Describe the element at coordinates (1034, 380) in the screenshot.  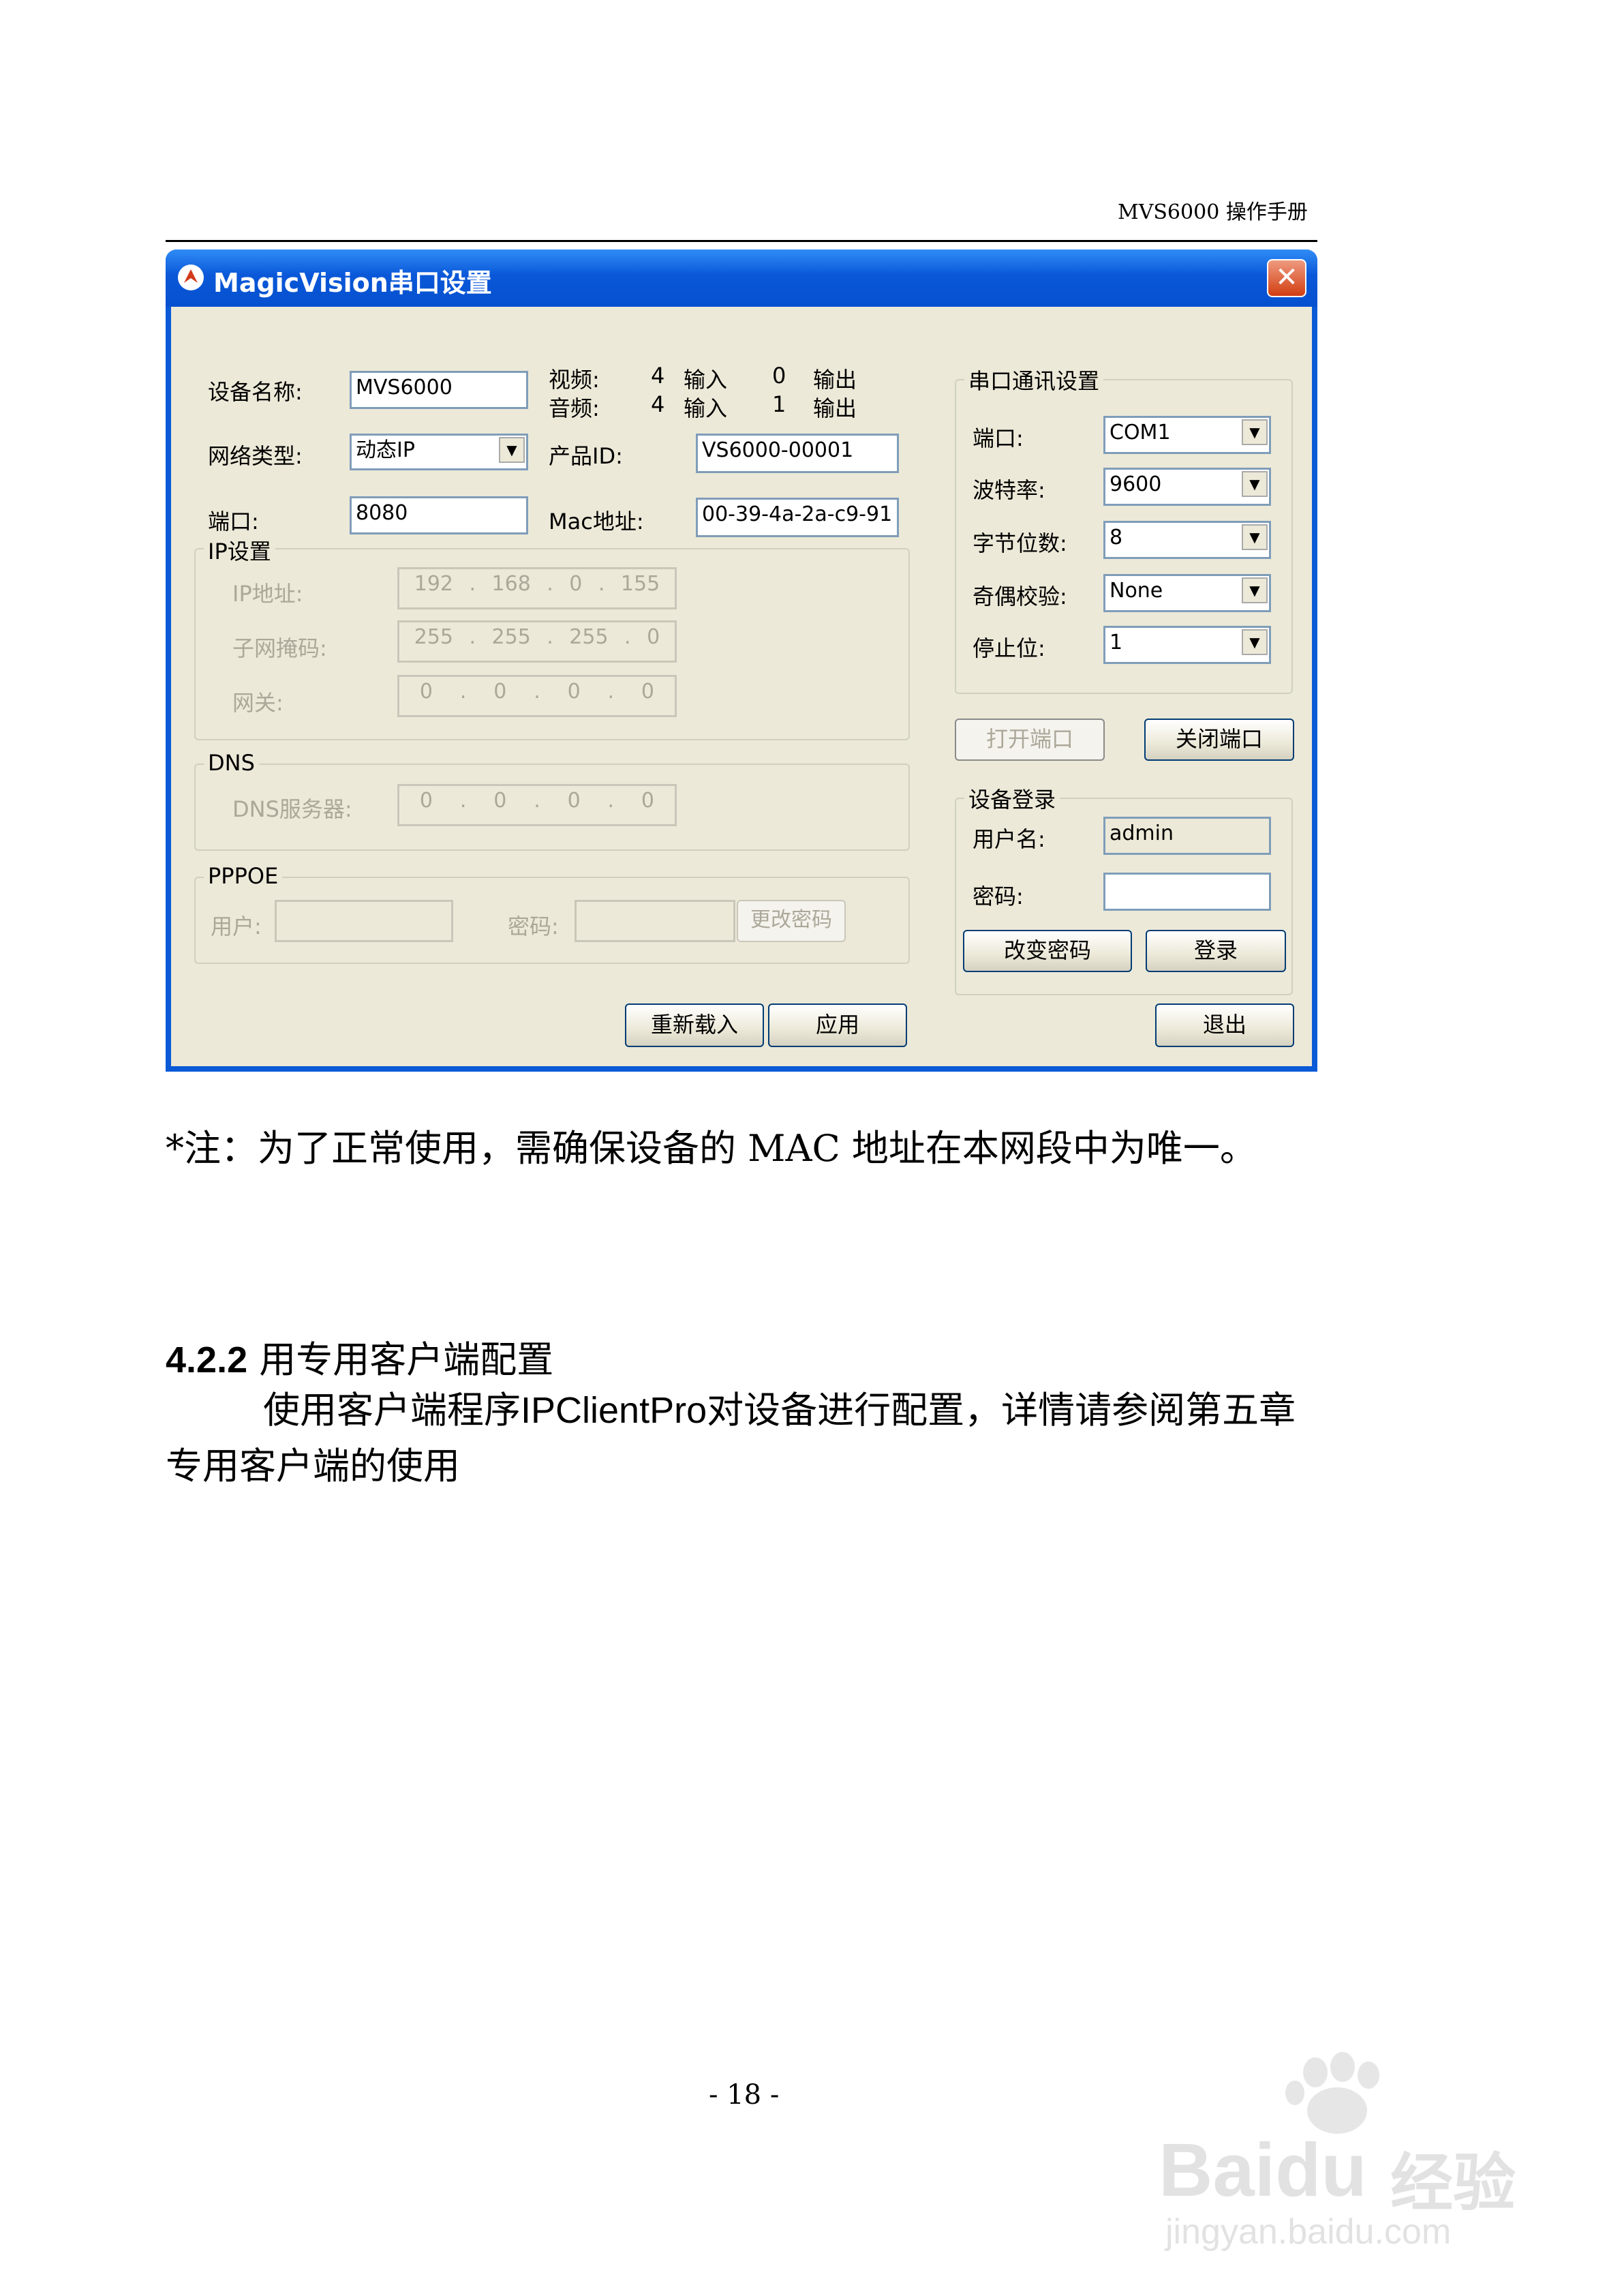
I see `serial-settings-title: 串口通讯设置` at that location.